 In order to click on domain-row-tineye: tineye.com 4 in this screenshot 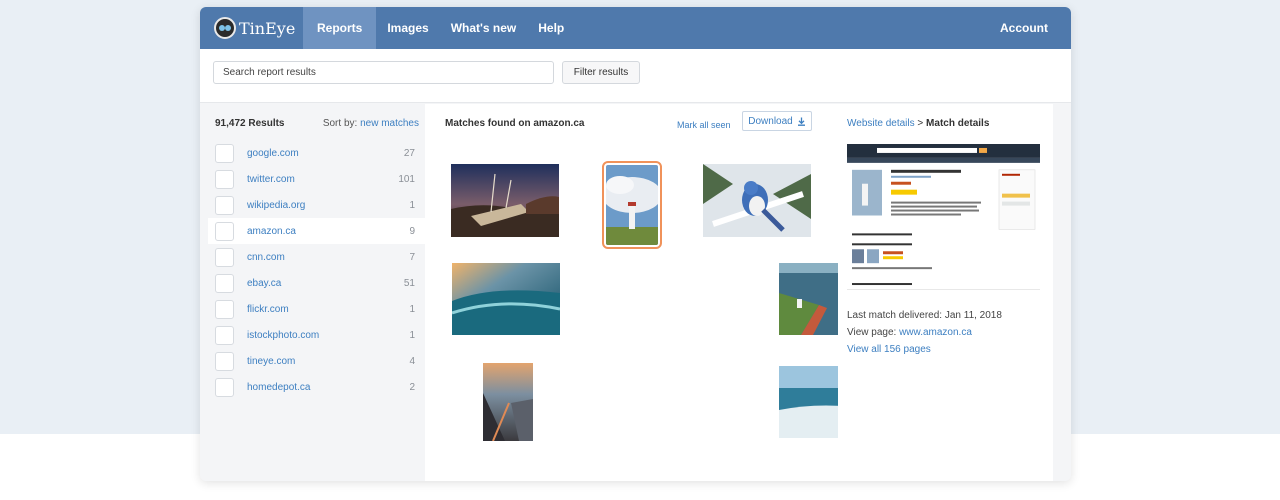, I will do `click(312, 361)`.